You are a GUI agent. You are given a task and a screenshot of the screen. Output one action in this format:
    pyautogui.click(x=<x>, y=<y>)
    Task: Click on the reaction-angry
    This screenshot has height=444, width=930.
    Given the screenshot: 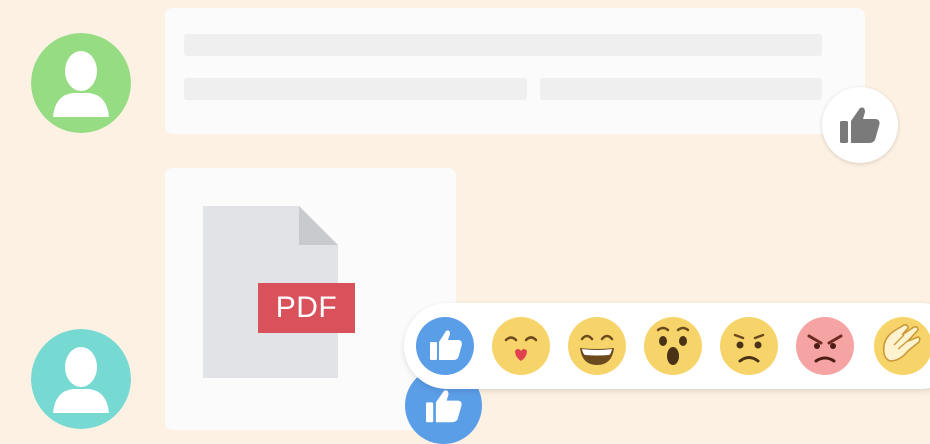 What is the action you would take?
    pyautogui.click(x=825, y=346)
    